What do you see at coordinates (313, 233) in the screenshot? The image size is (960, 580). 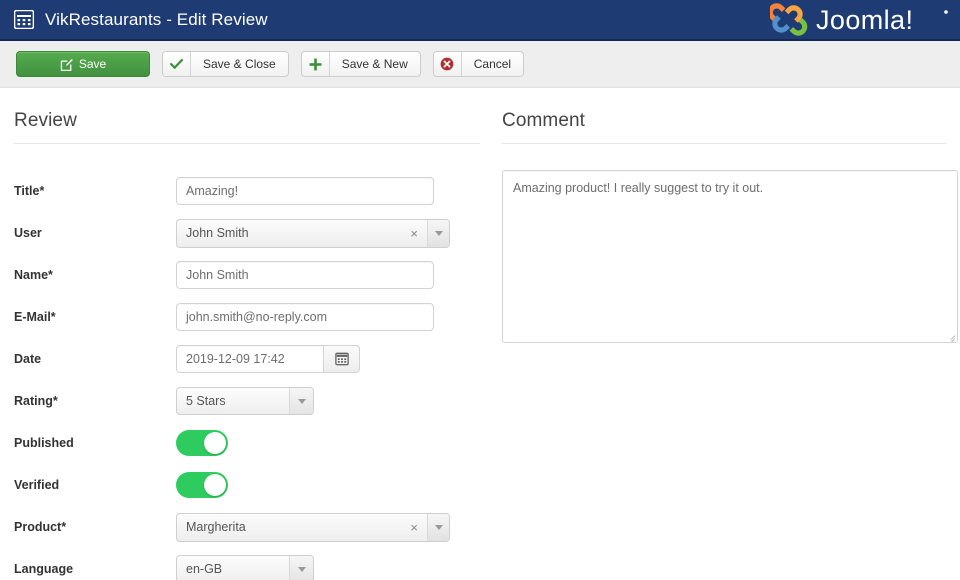 I see `user-select: John Smith ×` at bounding box center [313, 233].